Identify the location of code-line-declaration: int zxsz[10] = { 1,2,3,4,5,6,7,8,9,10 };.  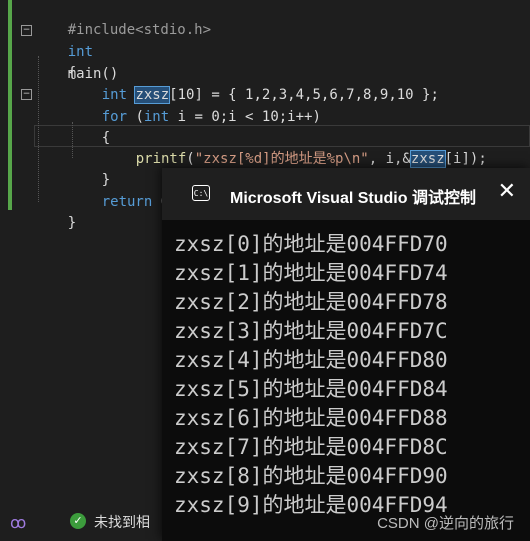
(253, 83).